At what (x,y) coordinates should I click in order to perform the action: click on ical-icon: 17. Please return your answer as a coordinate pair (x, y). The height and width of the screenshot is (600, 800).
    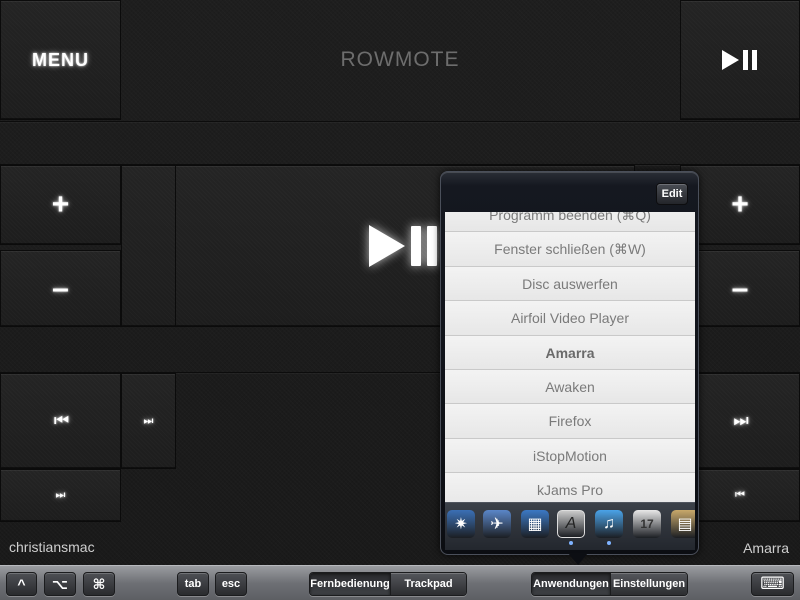
    Looking at the image, I should click on (647, 524).